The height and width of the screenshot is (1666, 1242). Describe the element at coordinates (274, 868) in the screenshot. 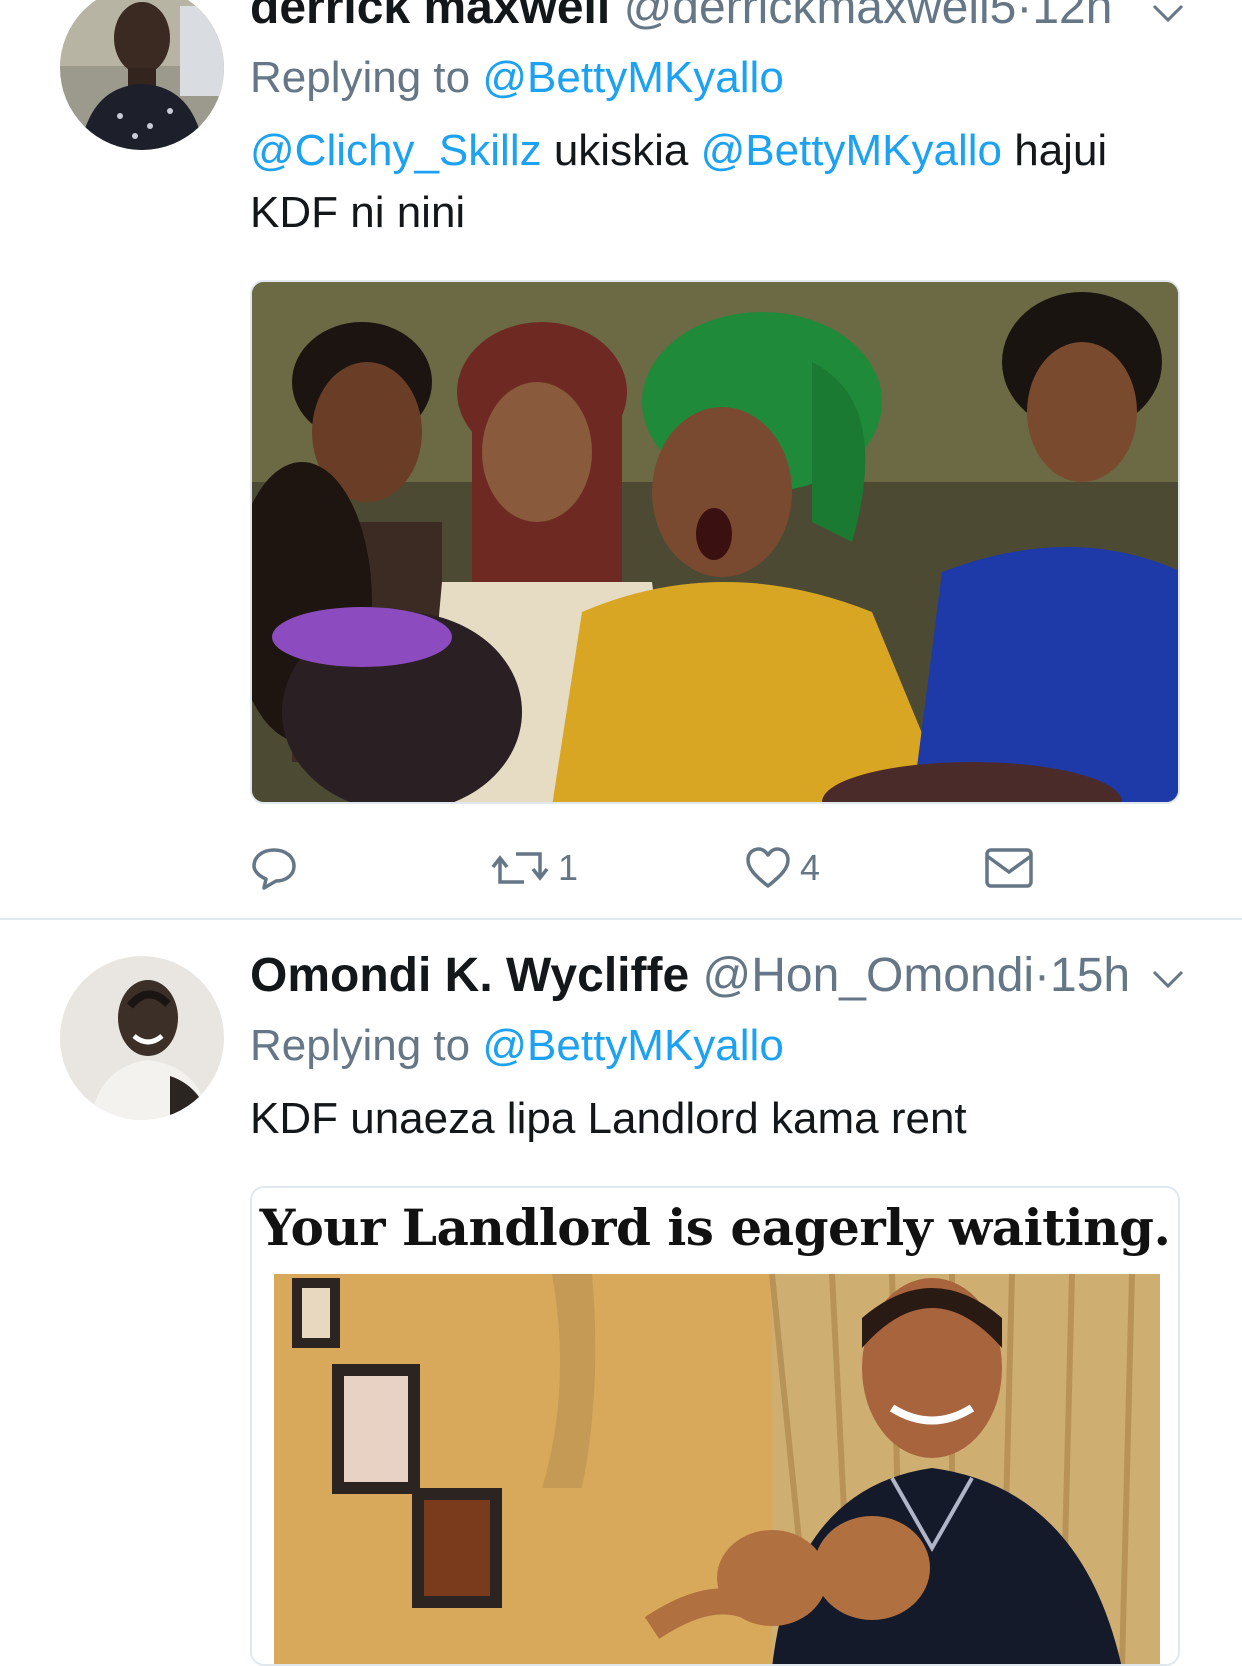

I see `reply-icon` at that location.